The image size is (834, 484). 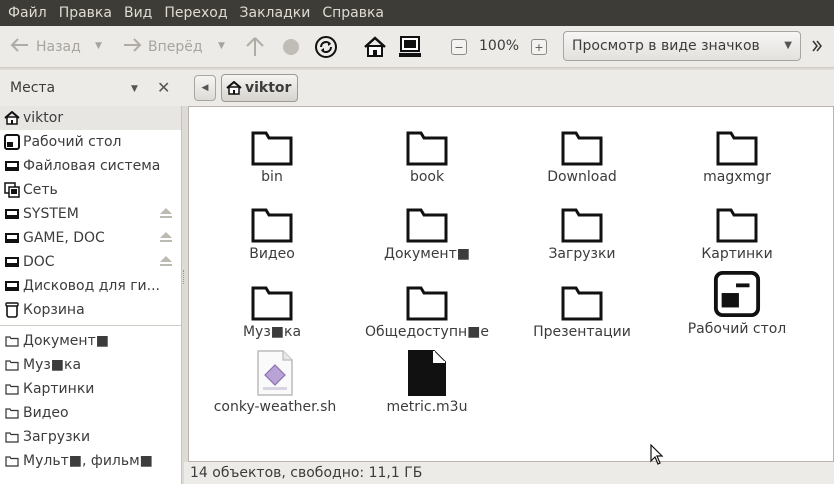 I want to click on file-item: Муз■ка, so click(x=272, y=307).